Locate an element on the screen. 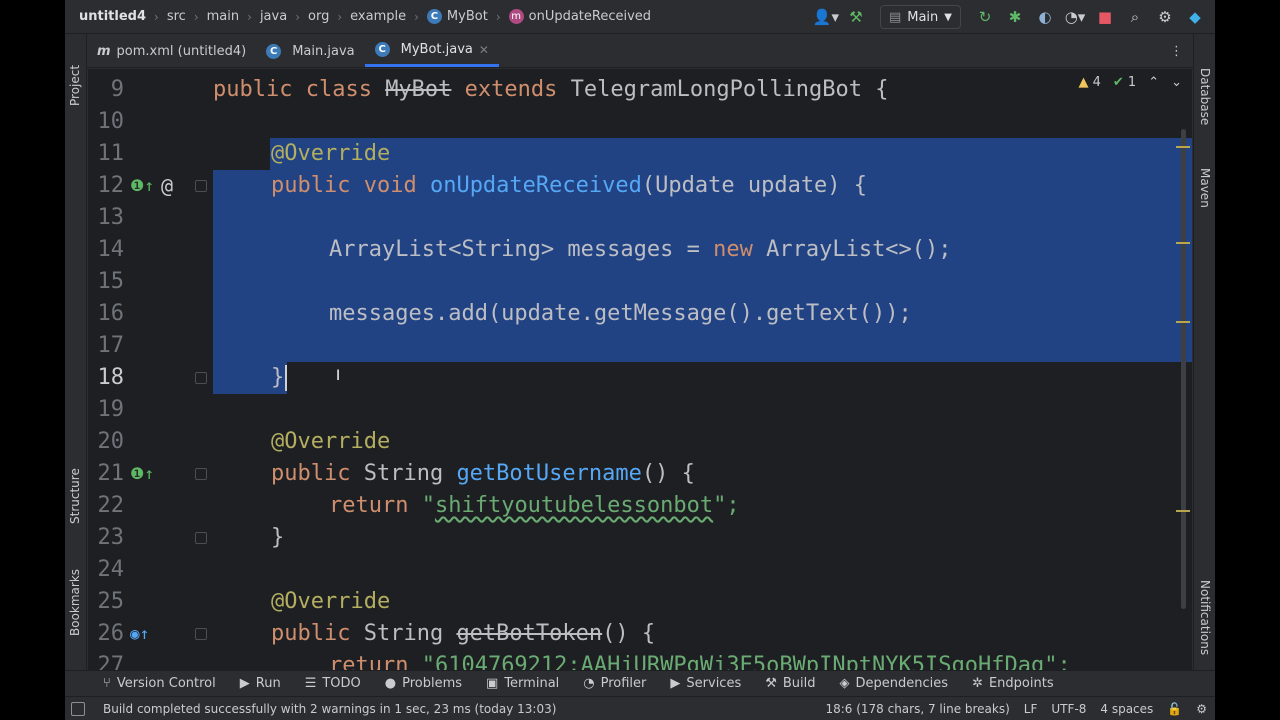  tool-profiler: ◔ Profiler is located at coordinates (614, 683).